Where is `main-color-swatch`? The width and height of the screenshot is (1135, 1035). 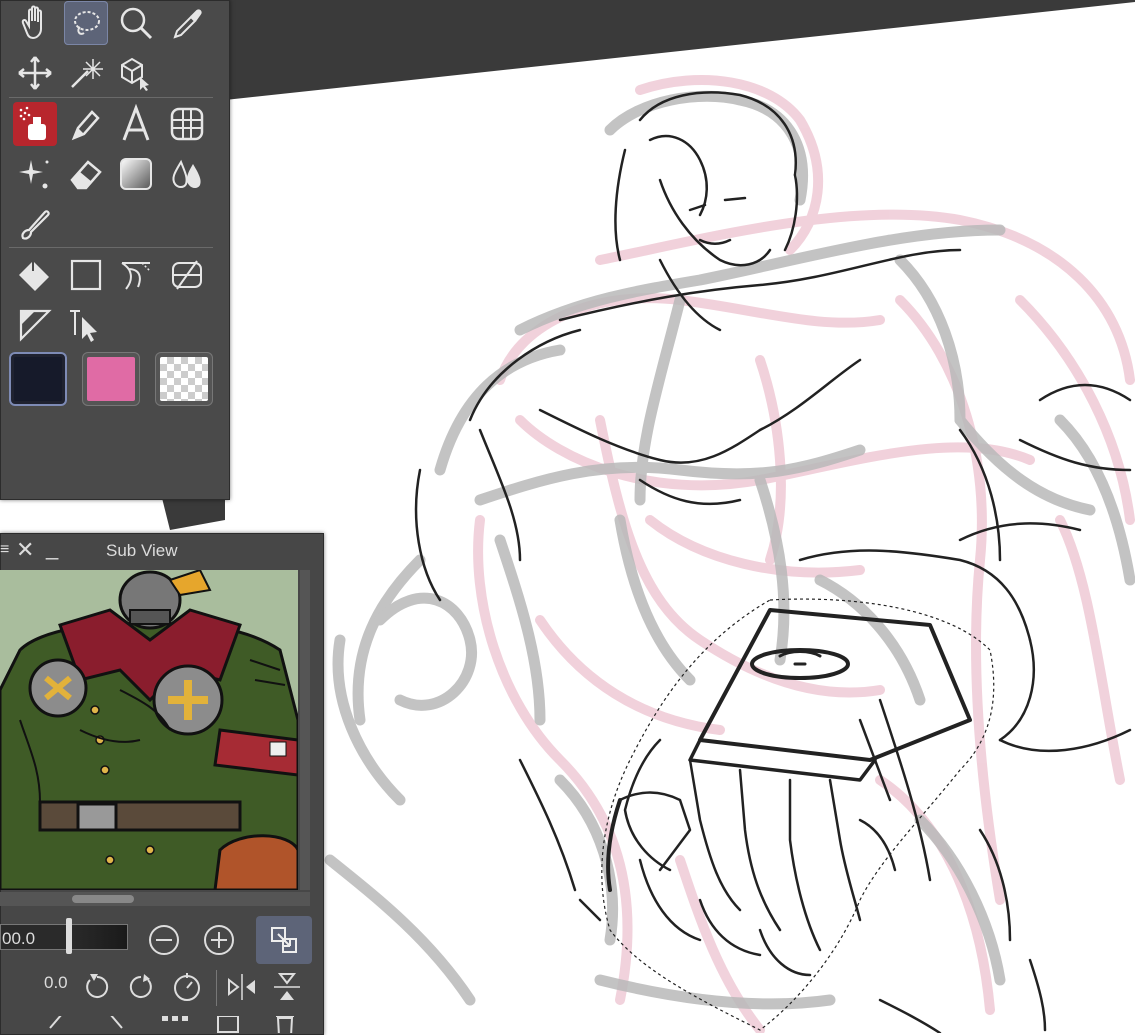 main-color-swatch is located at coordinates (38, 379).